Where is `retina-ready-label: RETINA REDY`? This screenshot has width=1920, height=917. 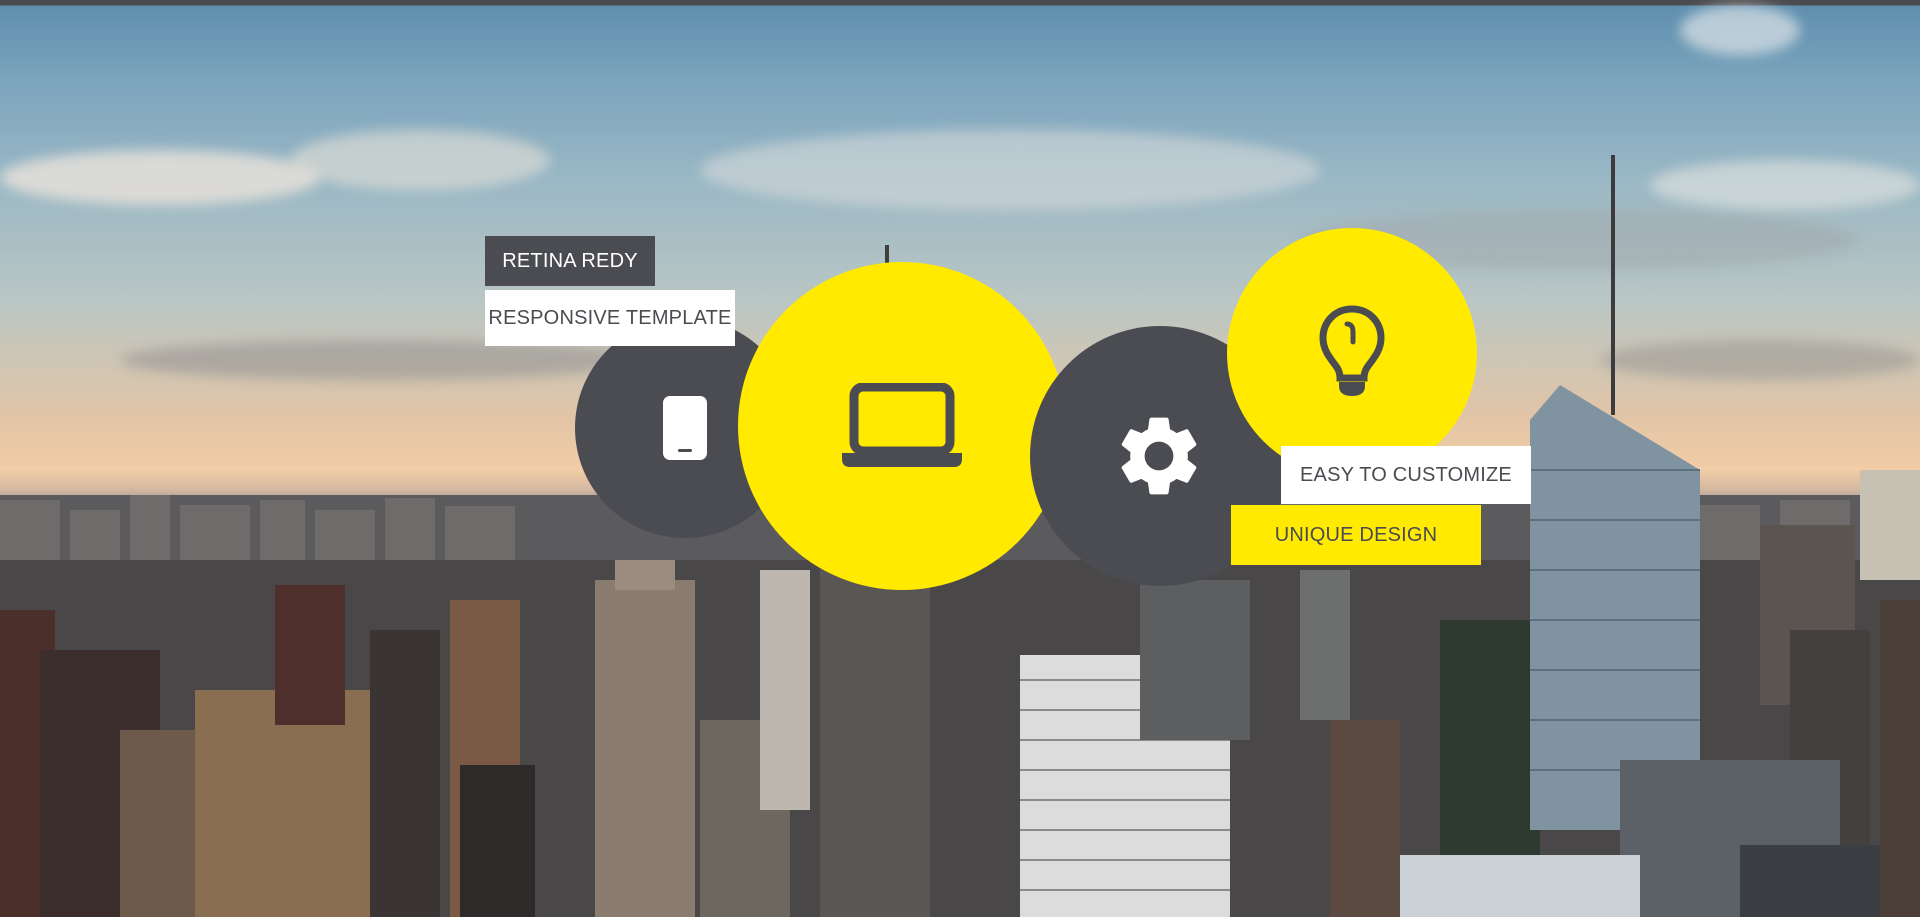
retina-ready-label: RETINA REDY is located at coordinates (570, 261).